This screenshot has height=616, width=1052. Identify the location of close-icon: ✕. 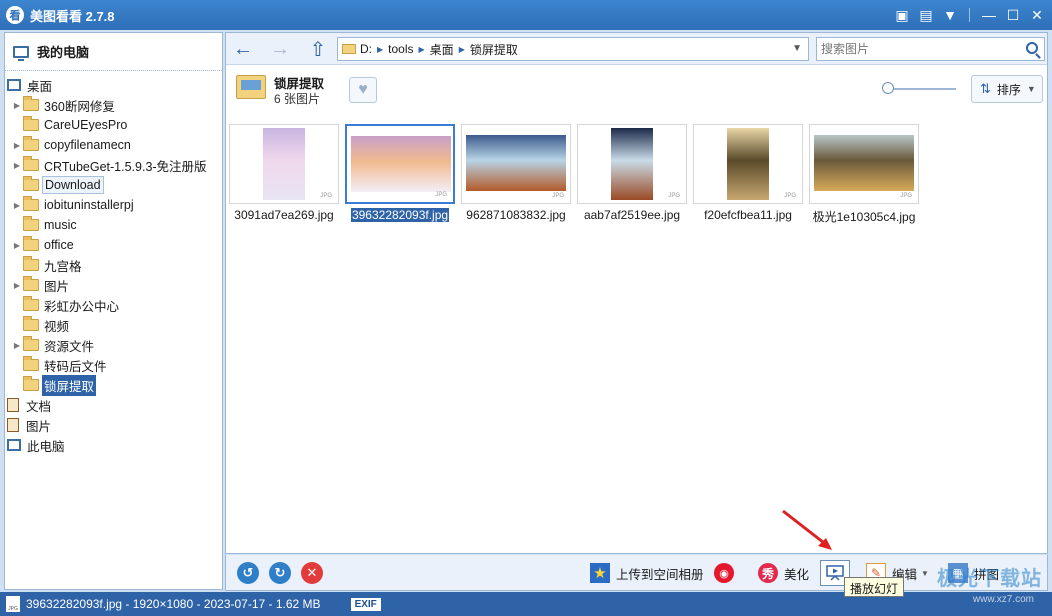
(1037, 15).